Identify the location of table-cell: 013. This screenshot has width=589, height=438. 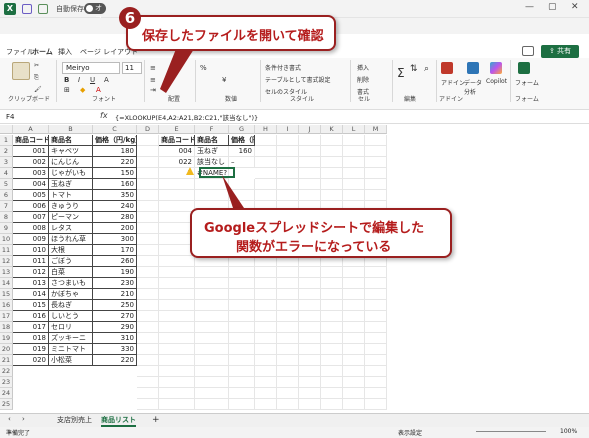
(31, 283).